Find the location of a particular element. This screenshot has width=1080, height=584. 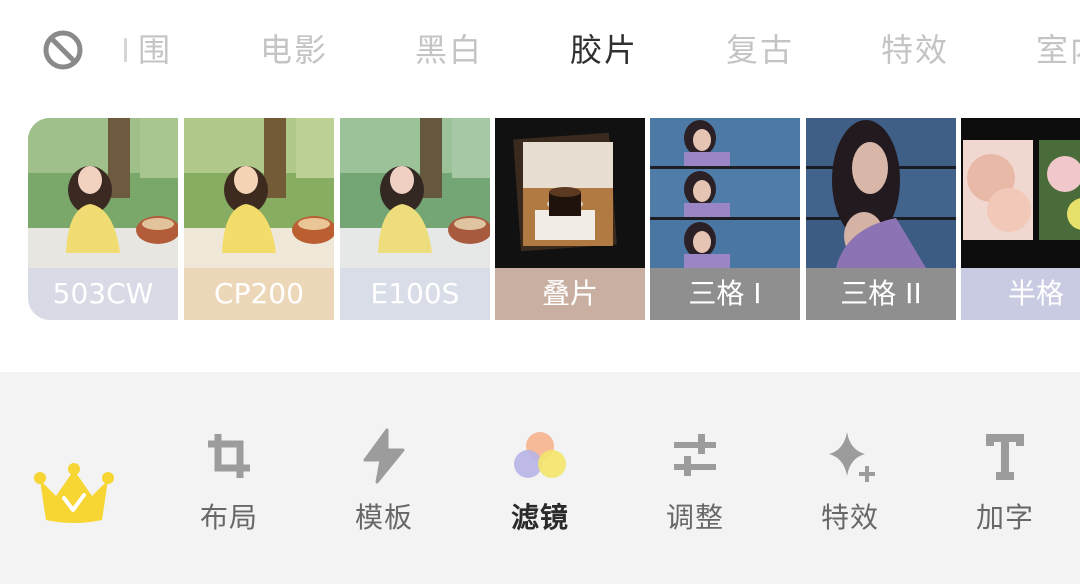

filter-label: 503CW is located at coordinates (103, 294).